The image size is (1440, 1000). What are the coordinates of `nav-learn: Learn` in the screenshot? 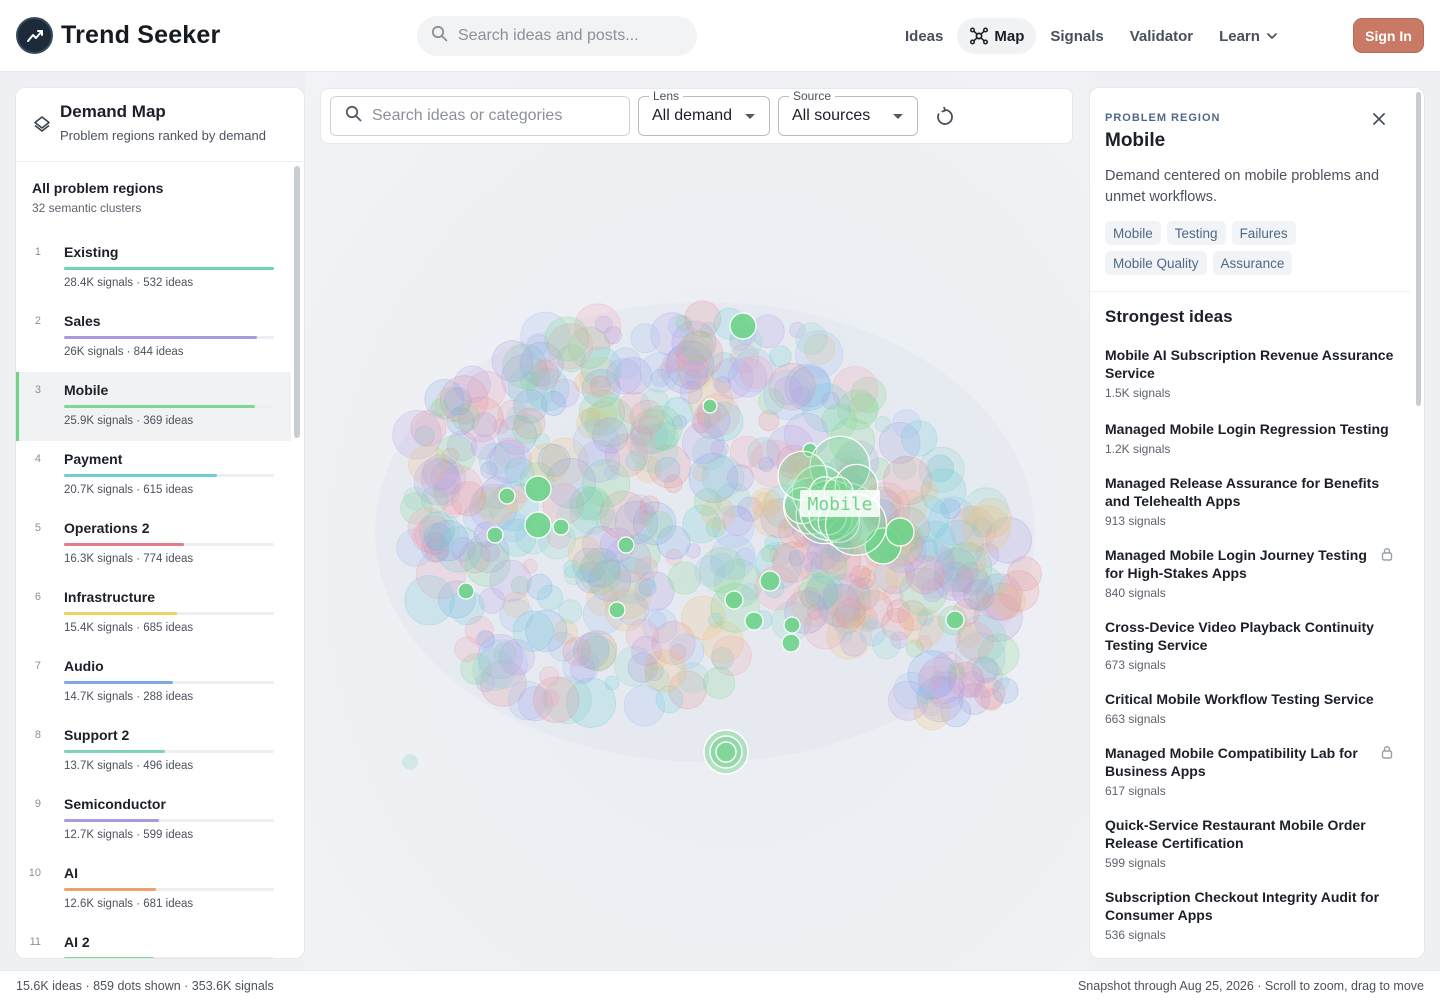 It's located at (1248, 36).